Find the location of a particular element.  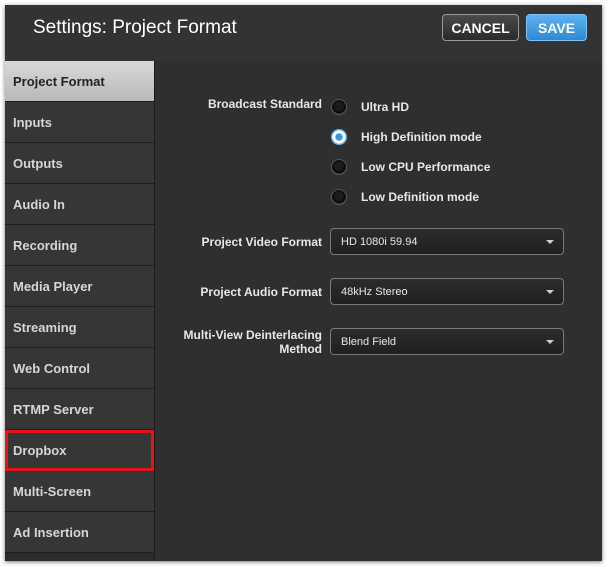

radio-option-low-cpu: Low CPU Performance is located at coordinates (410, 167).